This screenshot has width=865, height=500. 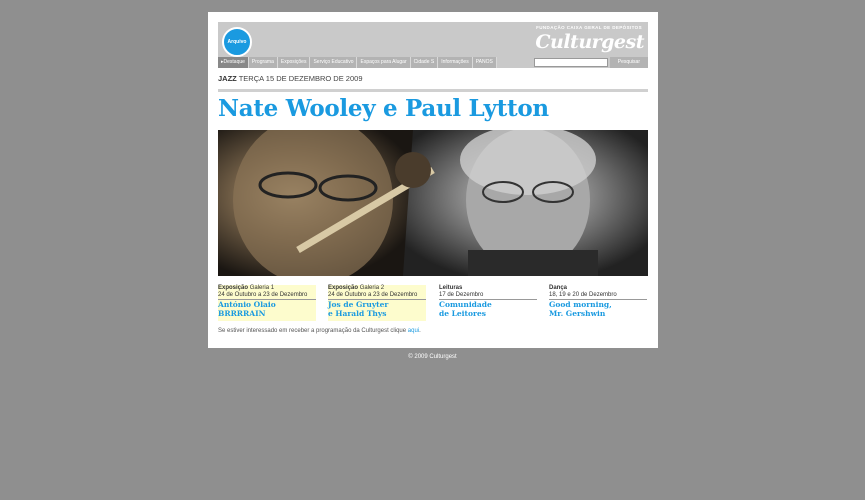 I want to click on search-area: Pesquisar, so click(x=590, y=62).